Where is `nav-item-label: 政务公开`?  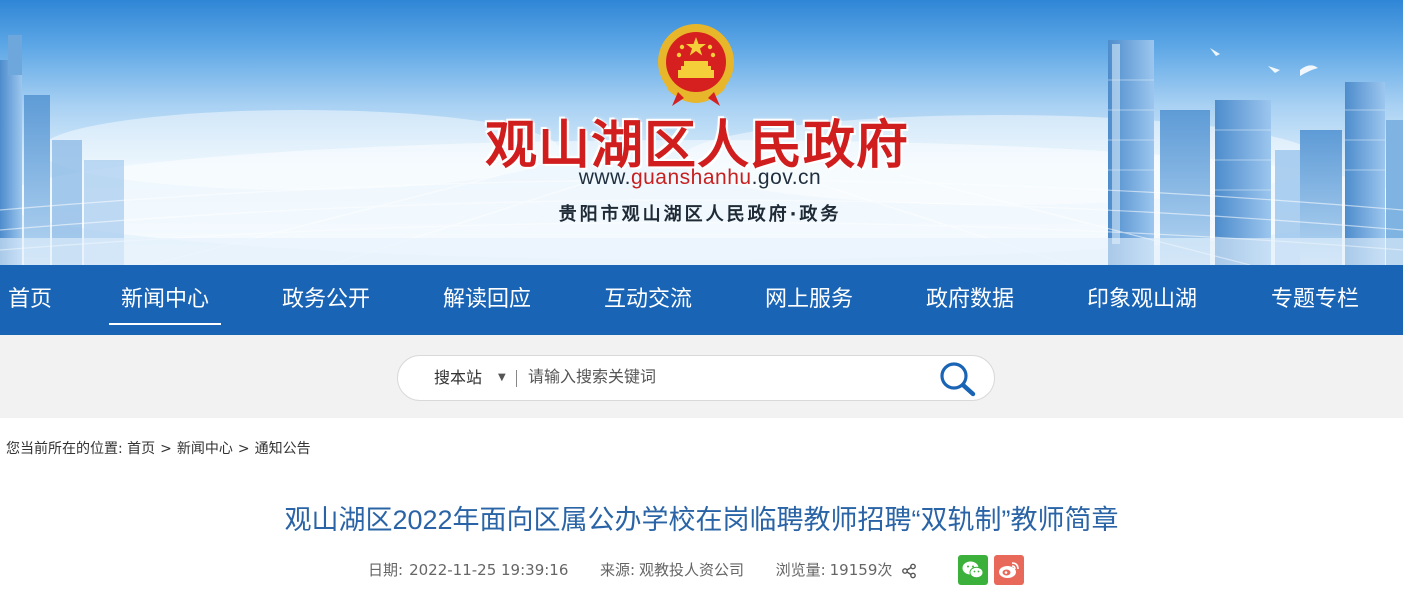
nav-item-label: 政务公开 is located at coordinates (326, 299).